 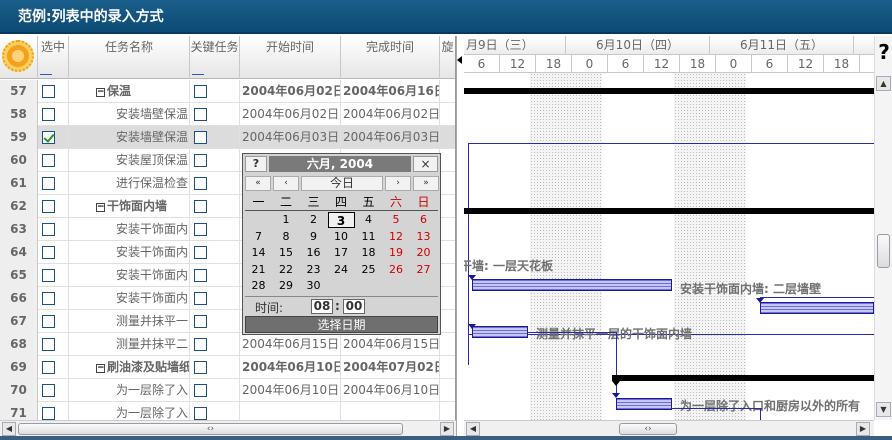 What do you see at coordinates (286, 183) in the screenshot?
I see `prev-month-button: ‹` at bounding box center [286, 183].